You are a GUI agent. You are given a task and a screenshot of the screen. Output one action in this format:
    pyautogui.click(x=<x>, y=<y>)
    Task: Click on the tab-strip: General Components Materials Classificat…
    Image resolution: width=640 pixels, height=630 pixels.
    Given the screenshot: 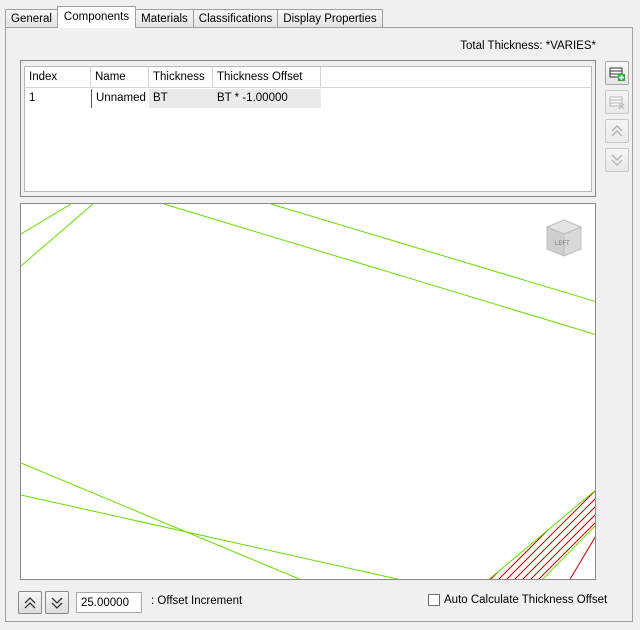 What is the action you would take?
    pyautogui.click(x=194, y=17)
    